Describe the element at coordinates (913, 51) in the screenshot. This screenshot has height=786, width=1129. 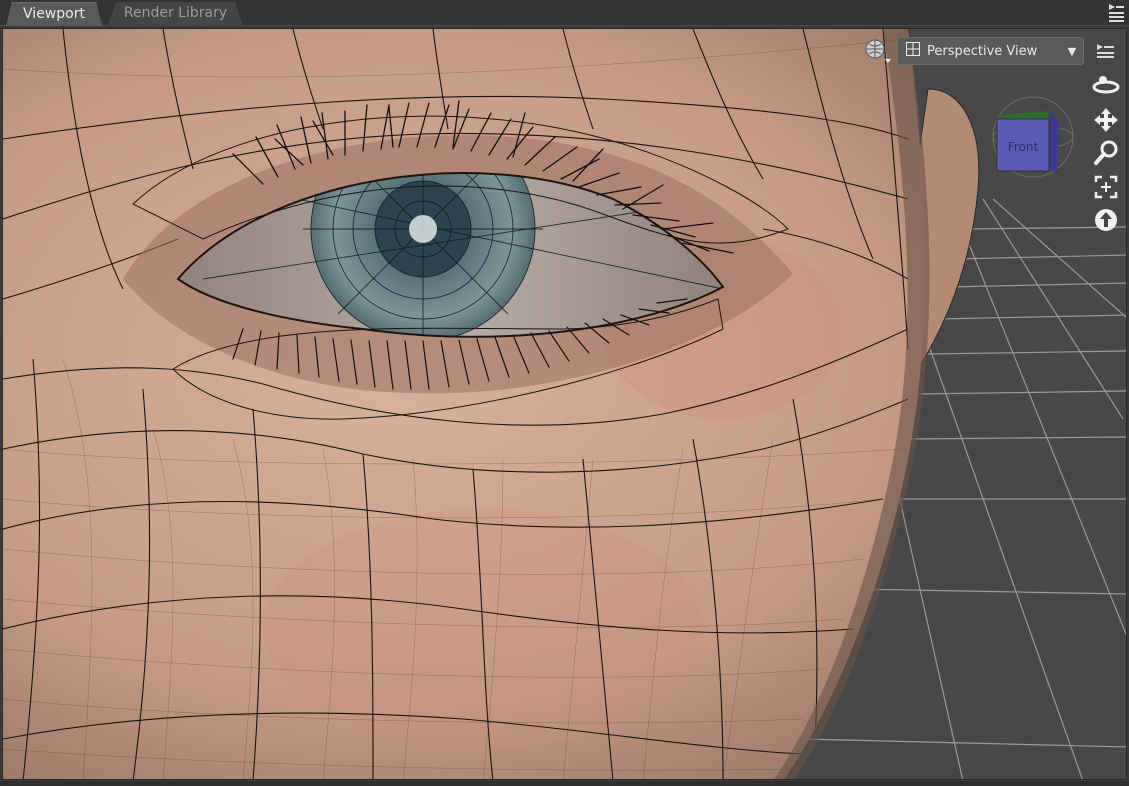
I see `view-grid-icon` at that location.